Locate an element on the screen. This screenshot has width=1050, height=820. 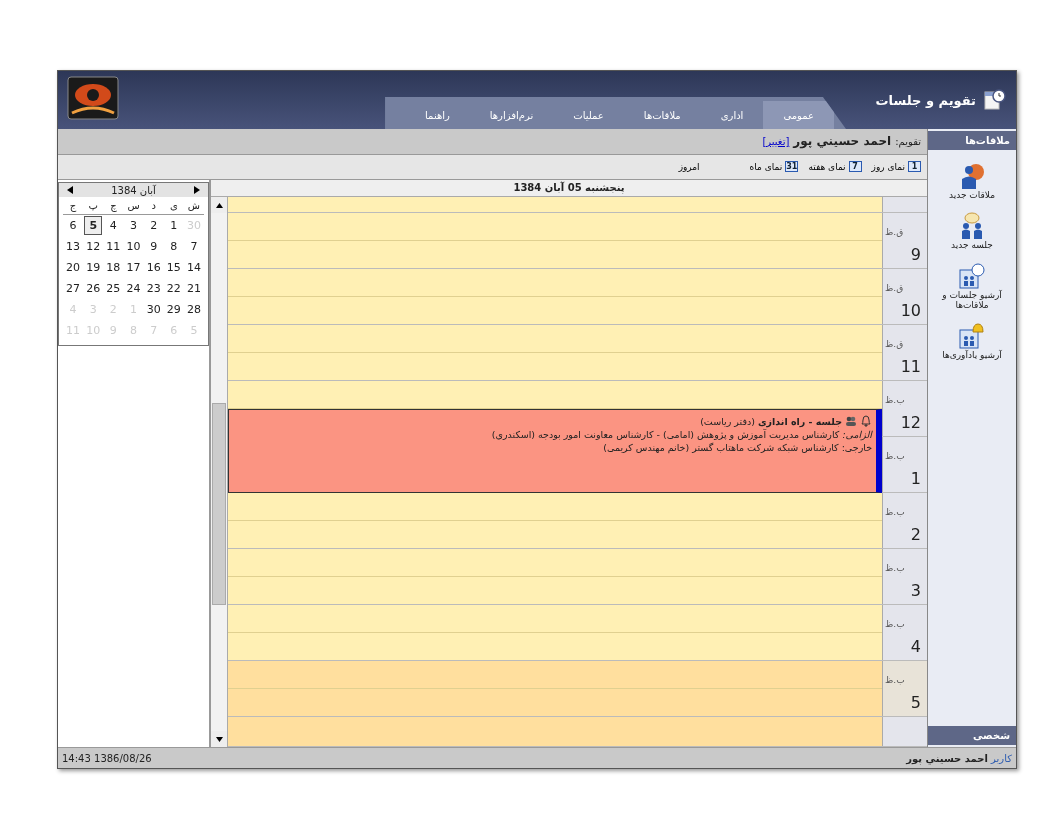
scrollbar is located at coordinates (219, 472).